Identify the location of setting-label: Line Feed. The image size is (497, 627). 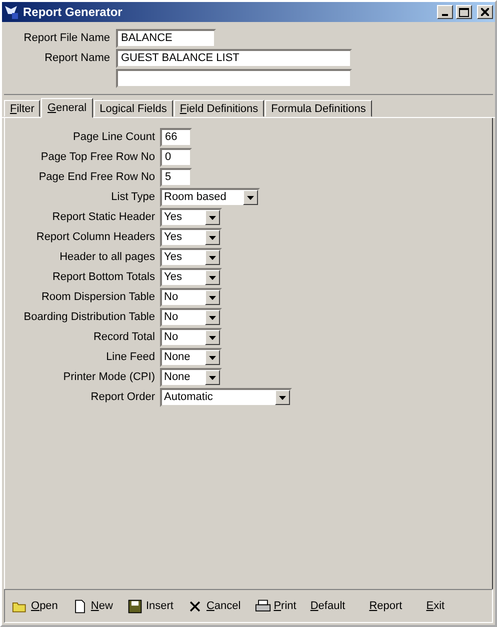
(130, 357).